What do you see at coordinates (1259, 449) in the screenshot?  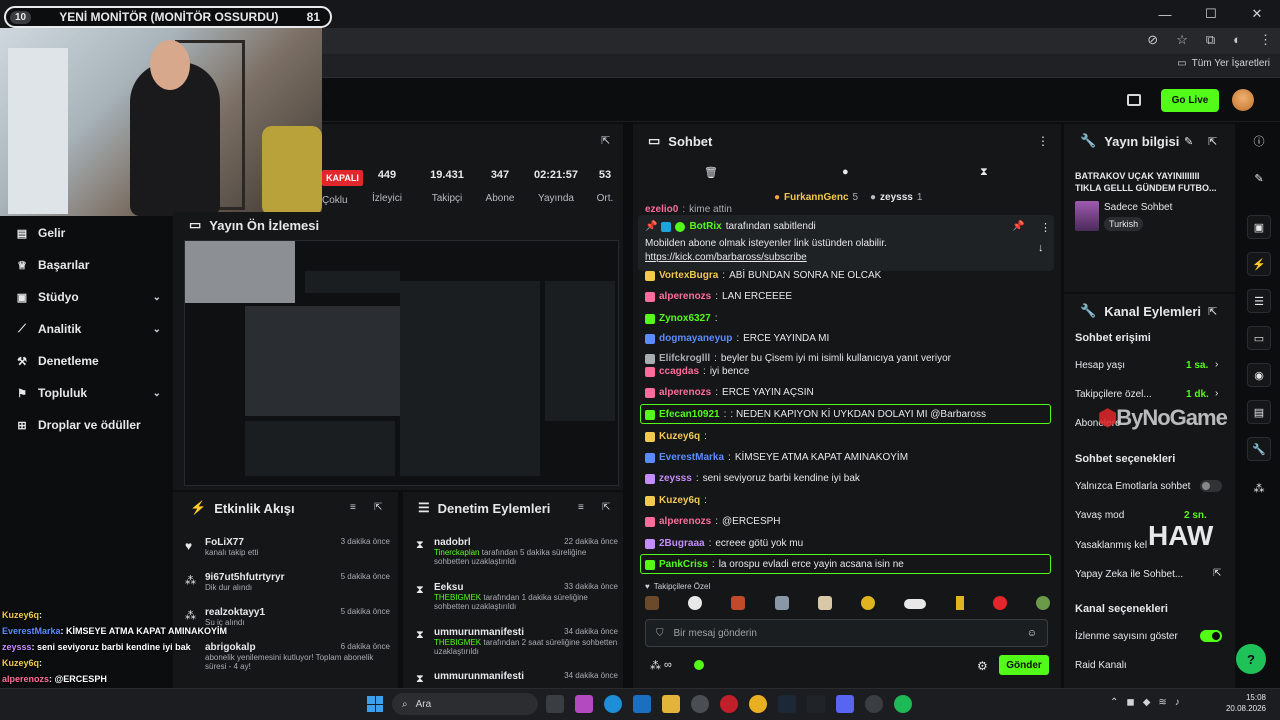 I see `wrench-icon: 🔧` at bounding box center [1259, 449].